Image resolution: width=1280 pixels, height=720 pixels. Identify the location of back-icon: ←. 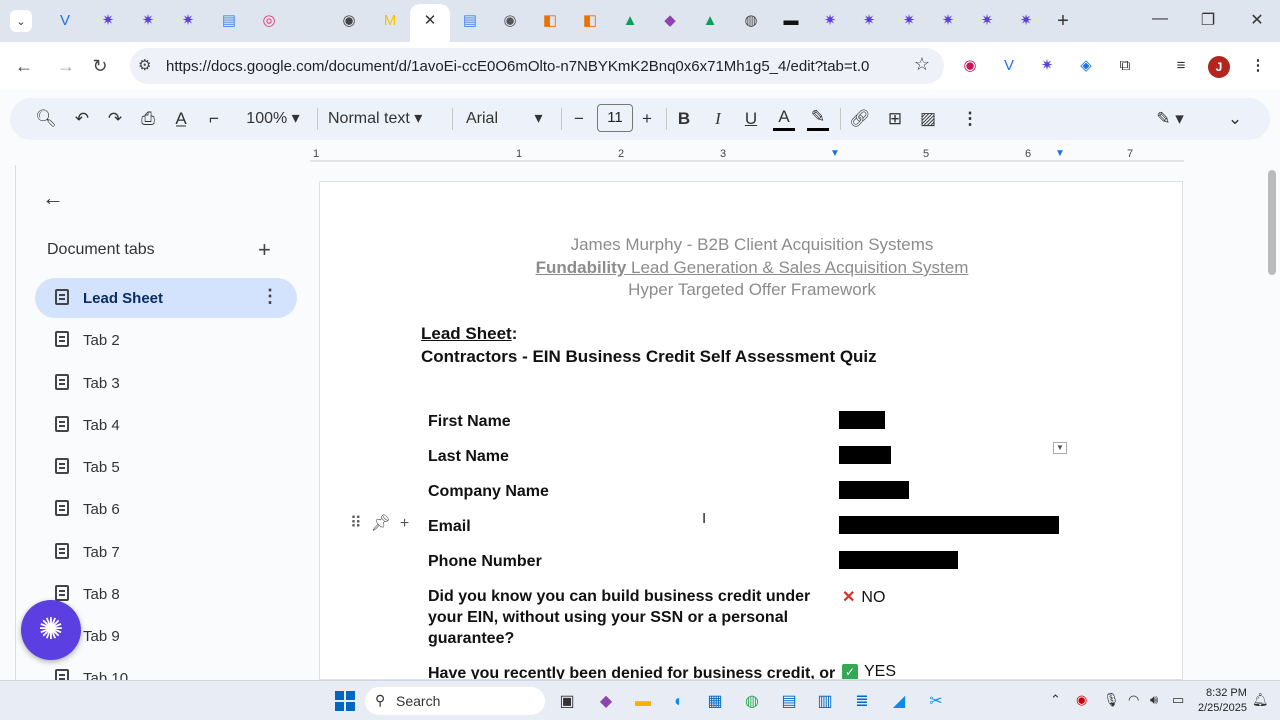
(24, 66).